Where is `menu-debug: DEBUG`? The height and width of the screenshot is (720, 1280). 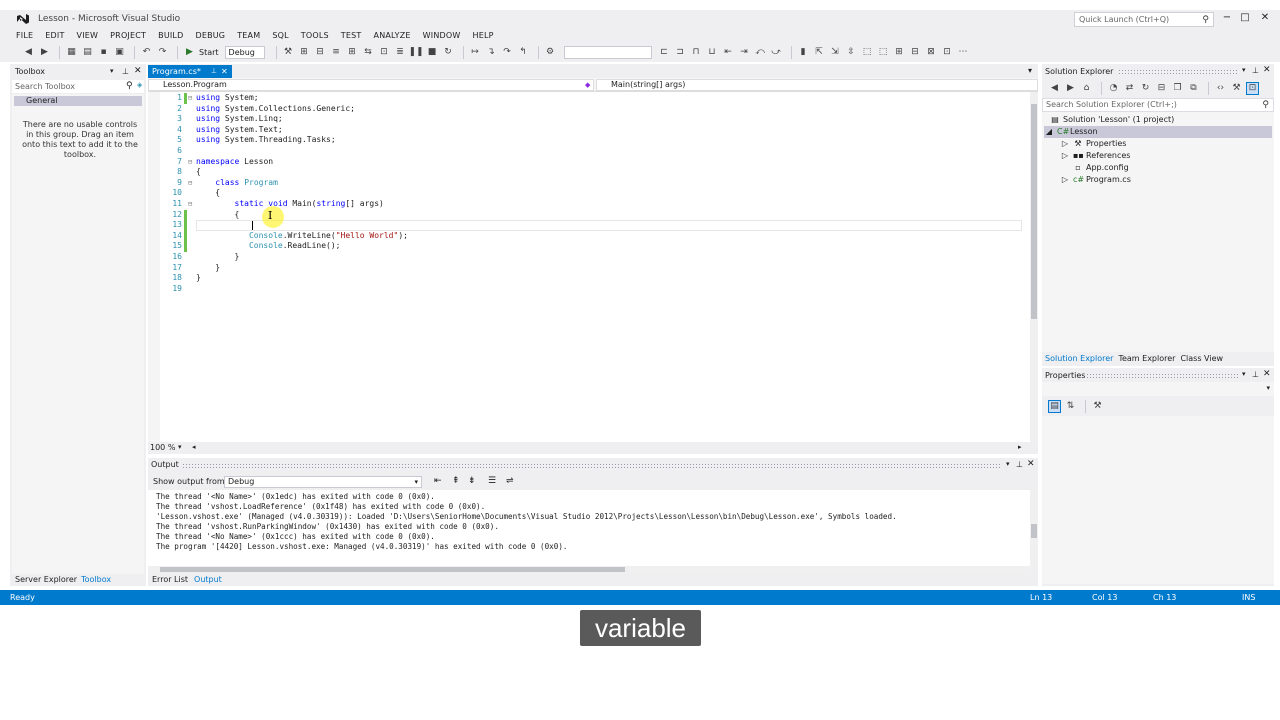 menu-debug: DEBUG is located at coordinates (210, 35).